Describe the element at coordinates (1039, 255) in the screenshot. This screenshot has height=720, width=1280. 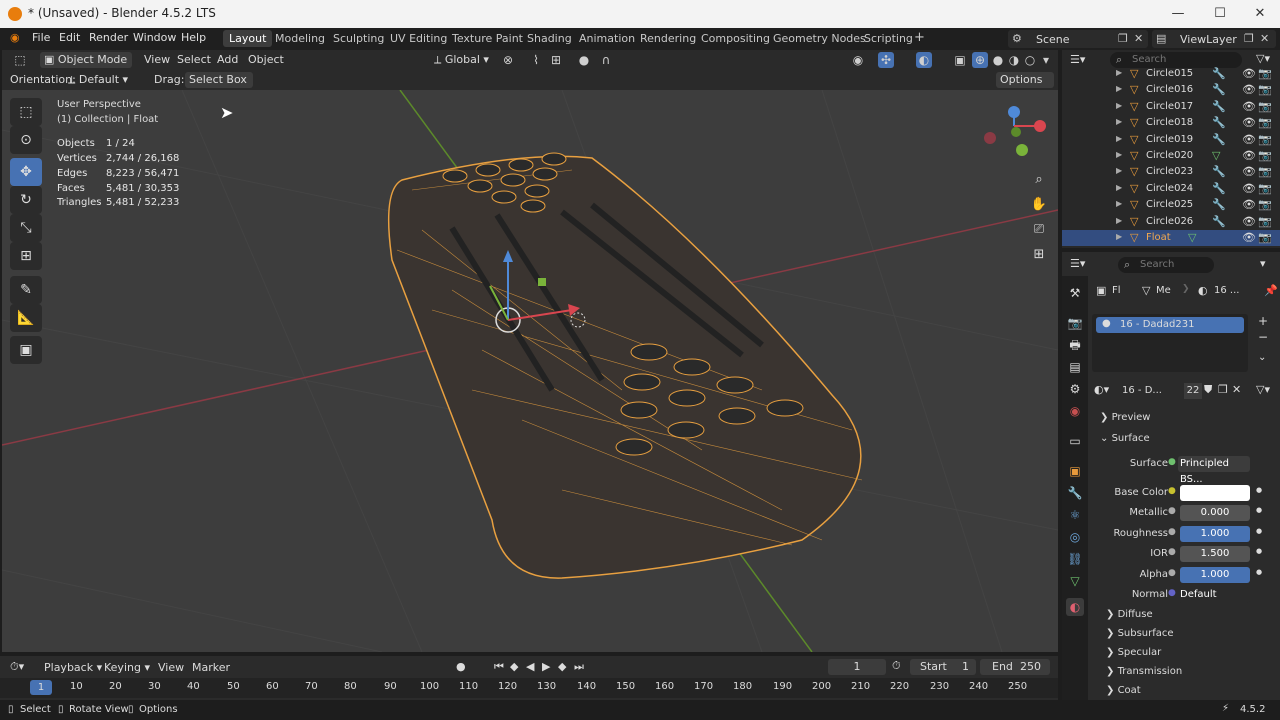
I see `perspective-toggle-icon: ⊞` at that location.